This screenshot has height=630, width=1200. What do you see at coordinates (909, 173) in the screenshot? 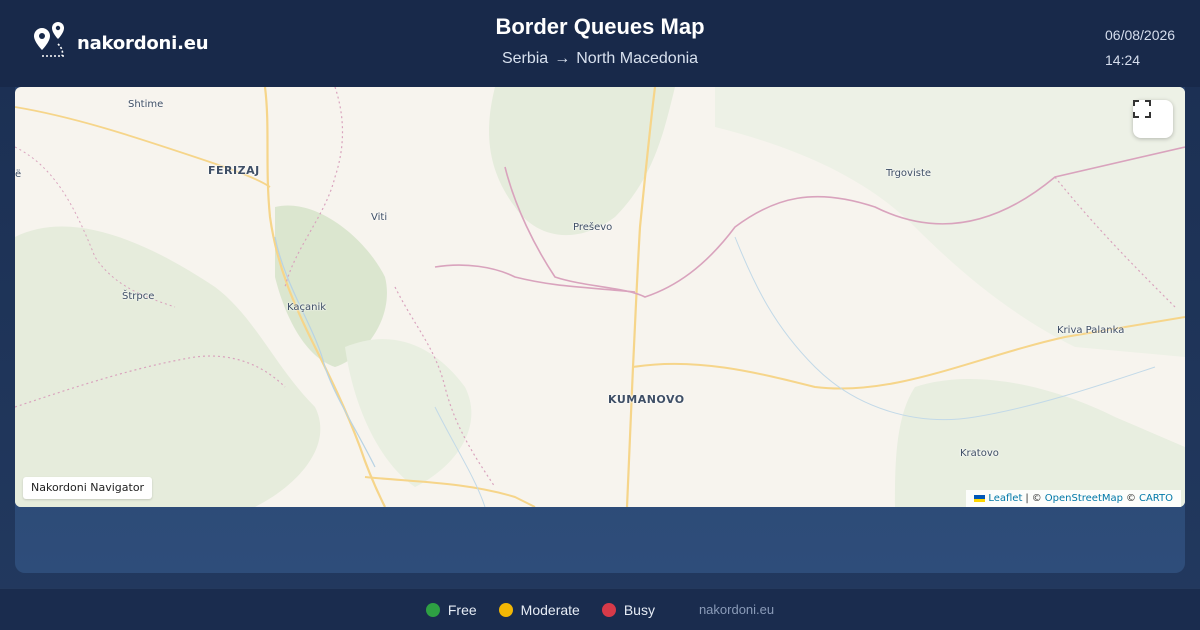
I see `place-label: Trgoviste` at bounding box center [909, 173].